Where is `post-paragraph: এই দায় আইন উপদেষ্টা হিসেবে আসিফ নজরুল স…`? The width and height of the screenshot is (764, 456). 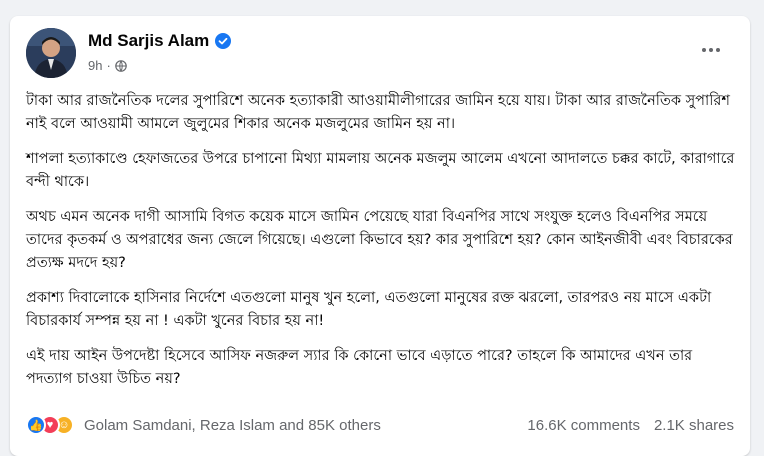 post-paragraph: এই দায় আইন উপদেষ্টা হিসেবে আসিফ নজরুল স… is located at coordinates (359, 367).